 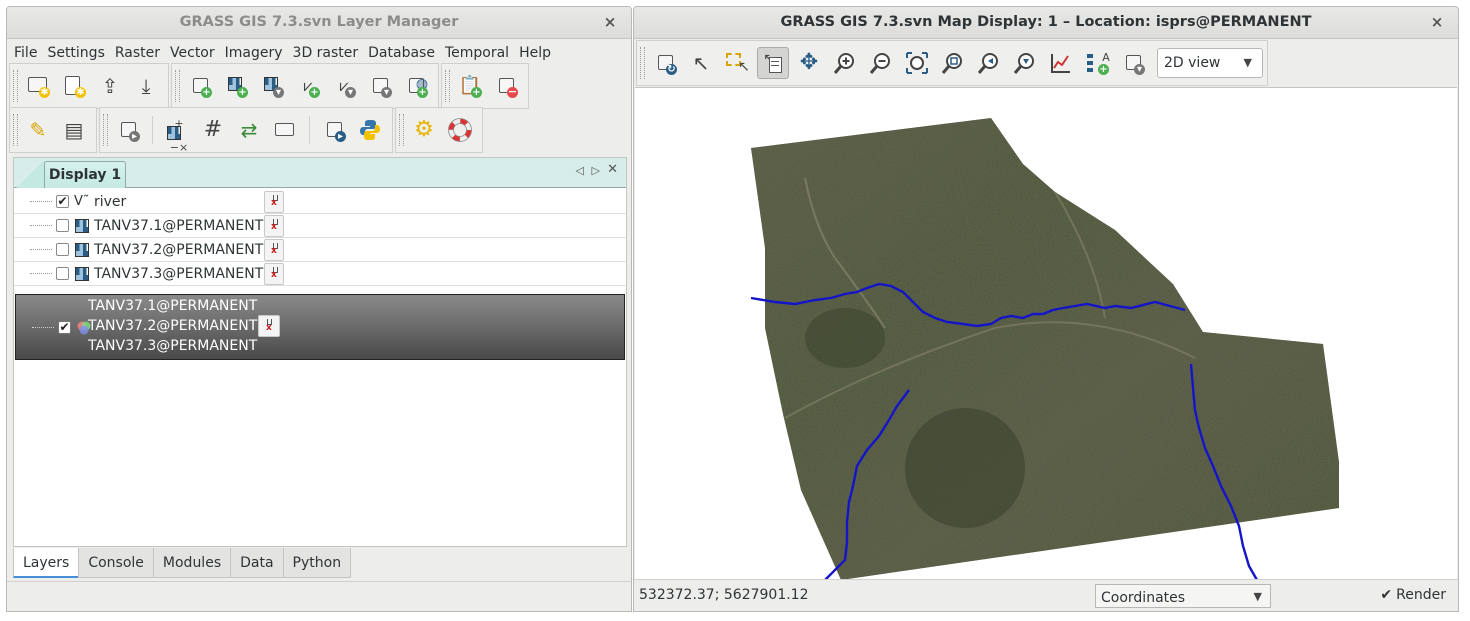 I want to click on statusbar-mode-select: Coordinates ▼, so click(x=1183, y=596).